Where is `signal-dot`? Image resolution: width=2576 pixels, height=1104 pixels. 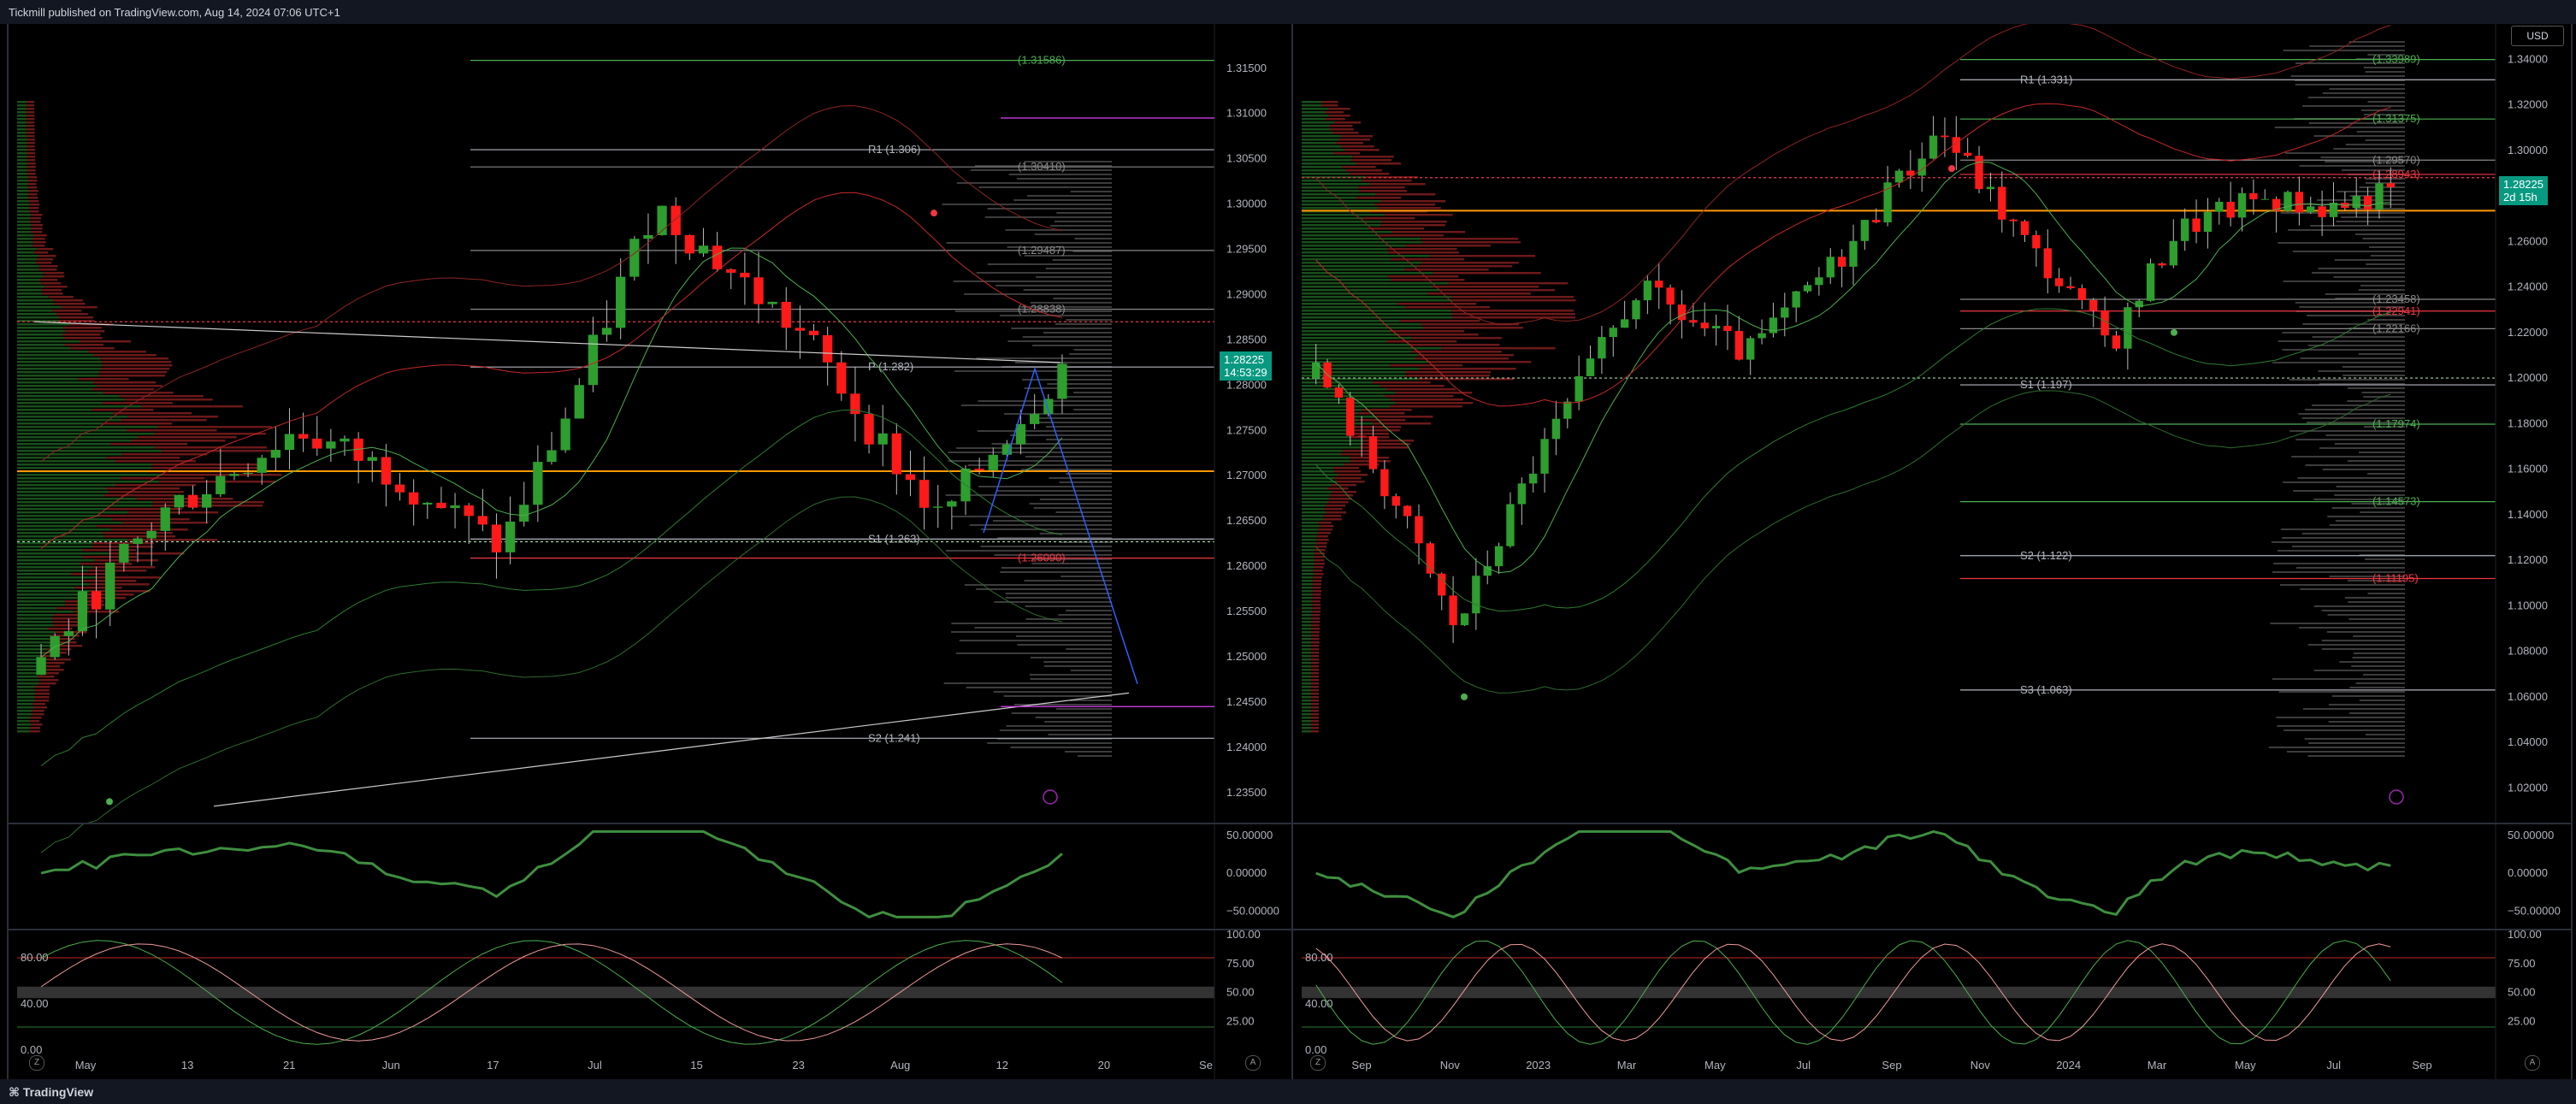 signal-dot is located at coordinates (110, 802).